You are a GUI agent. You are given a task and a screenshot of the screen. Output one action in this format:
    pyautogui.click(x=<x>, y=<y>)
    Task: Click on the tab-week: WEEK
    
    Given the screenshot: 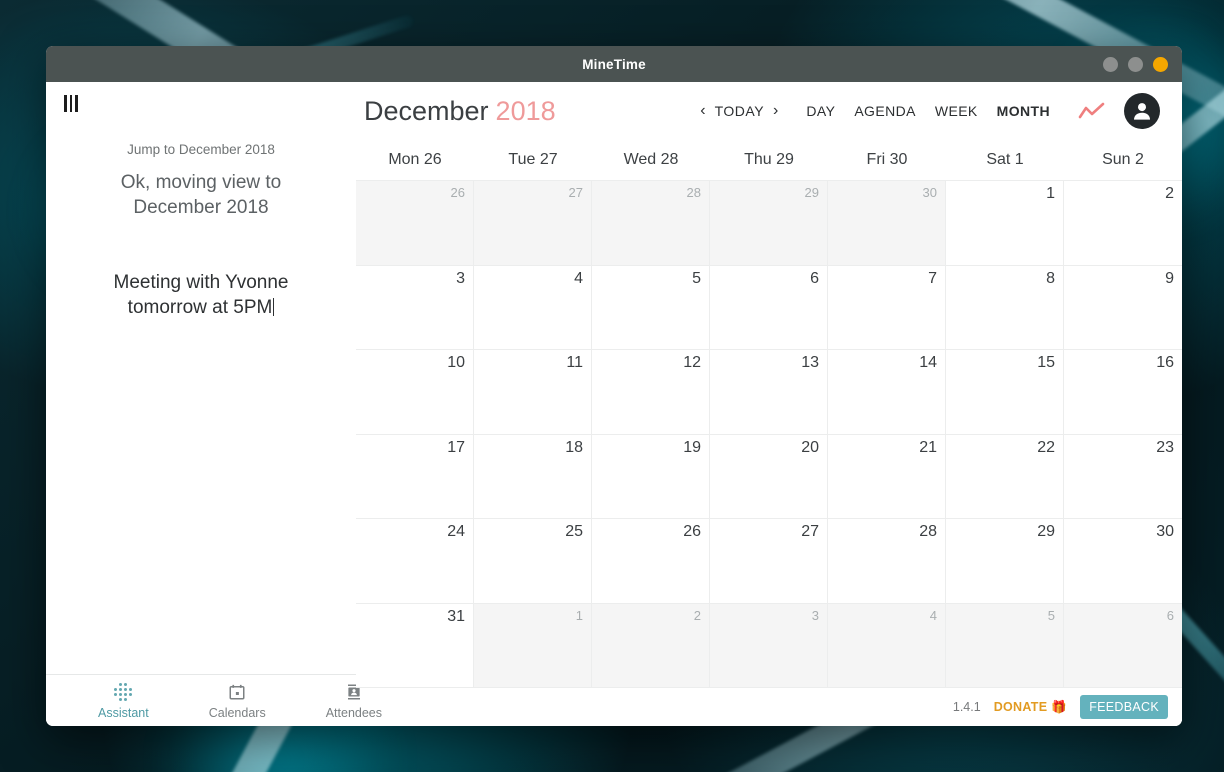 What is the action you would take?
    pyautogui.click(x=956, y=111)
    